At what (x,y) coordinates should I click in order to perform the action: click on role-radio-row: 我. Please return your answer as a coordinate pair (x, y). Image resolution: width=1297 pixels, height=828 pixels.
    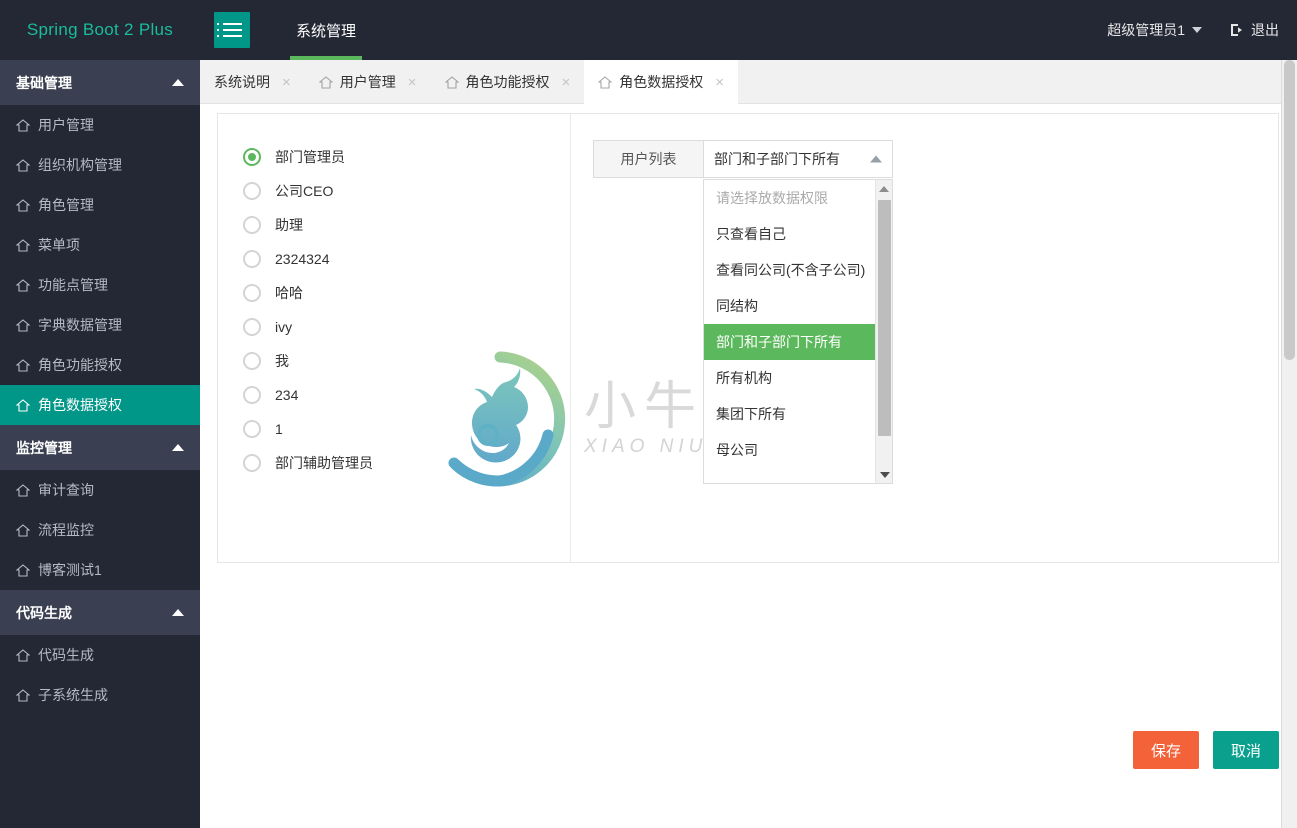
    Looking at the image, I should click on (406, 361).